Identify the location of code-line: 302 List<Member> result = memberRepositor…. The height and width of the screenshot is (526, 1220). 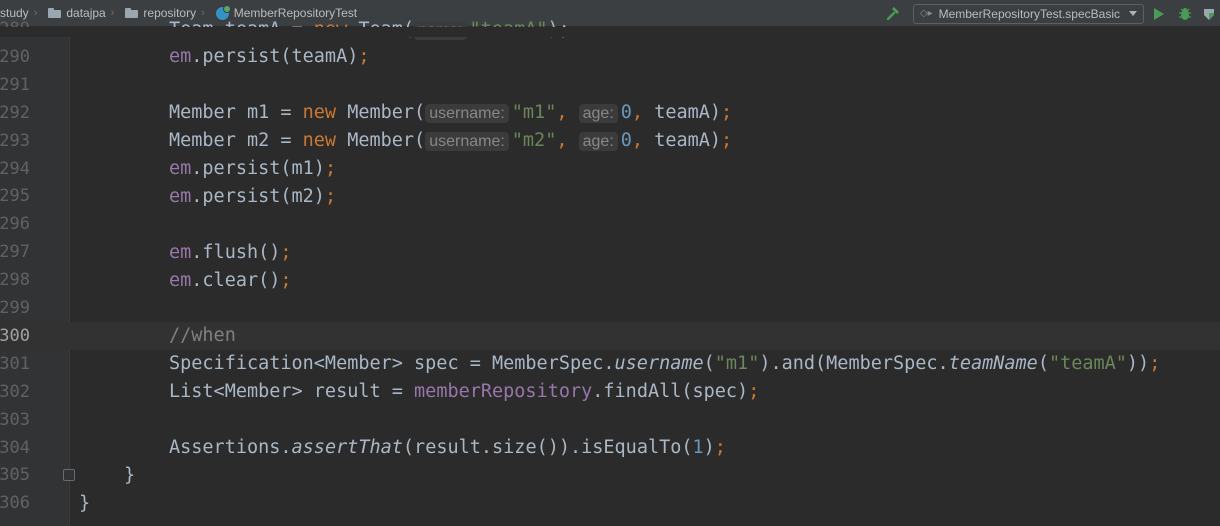
(610, 392).